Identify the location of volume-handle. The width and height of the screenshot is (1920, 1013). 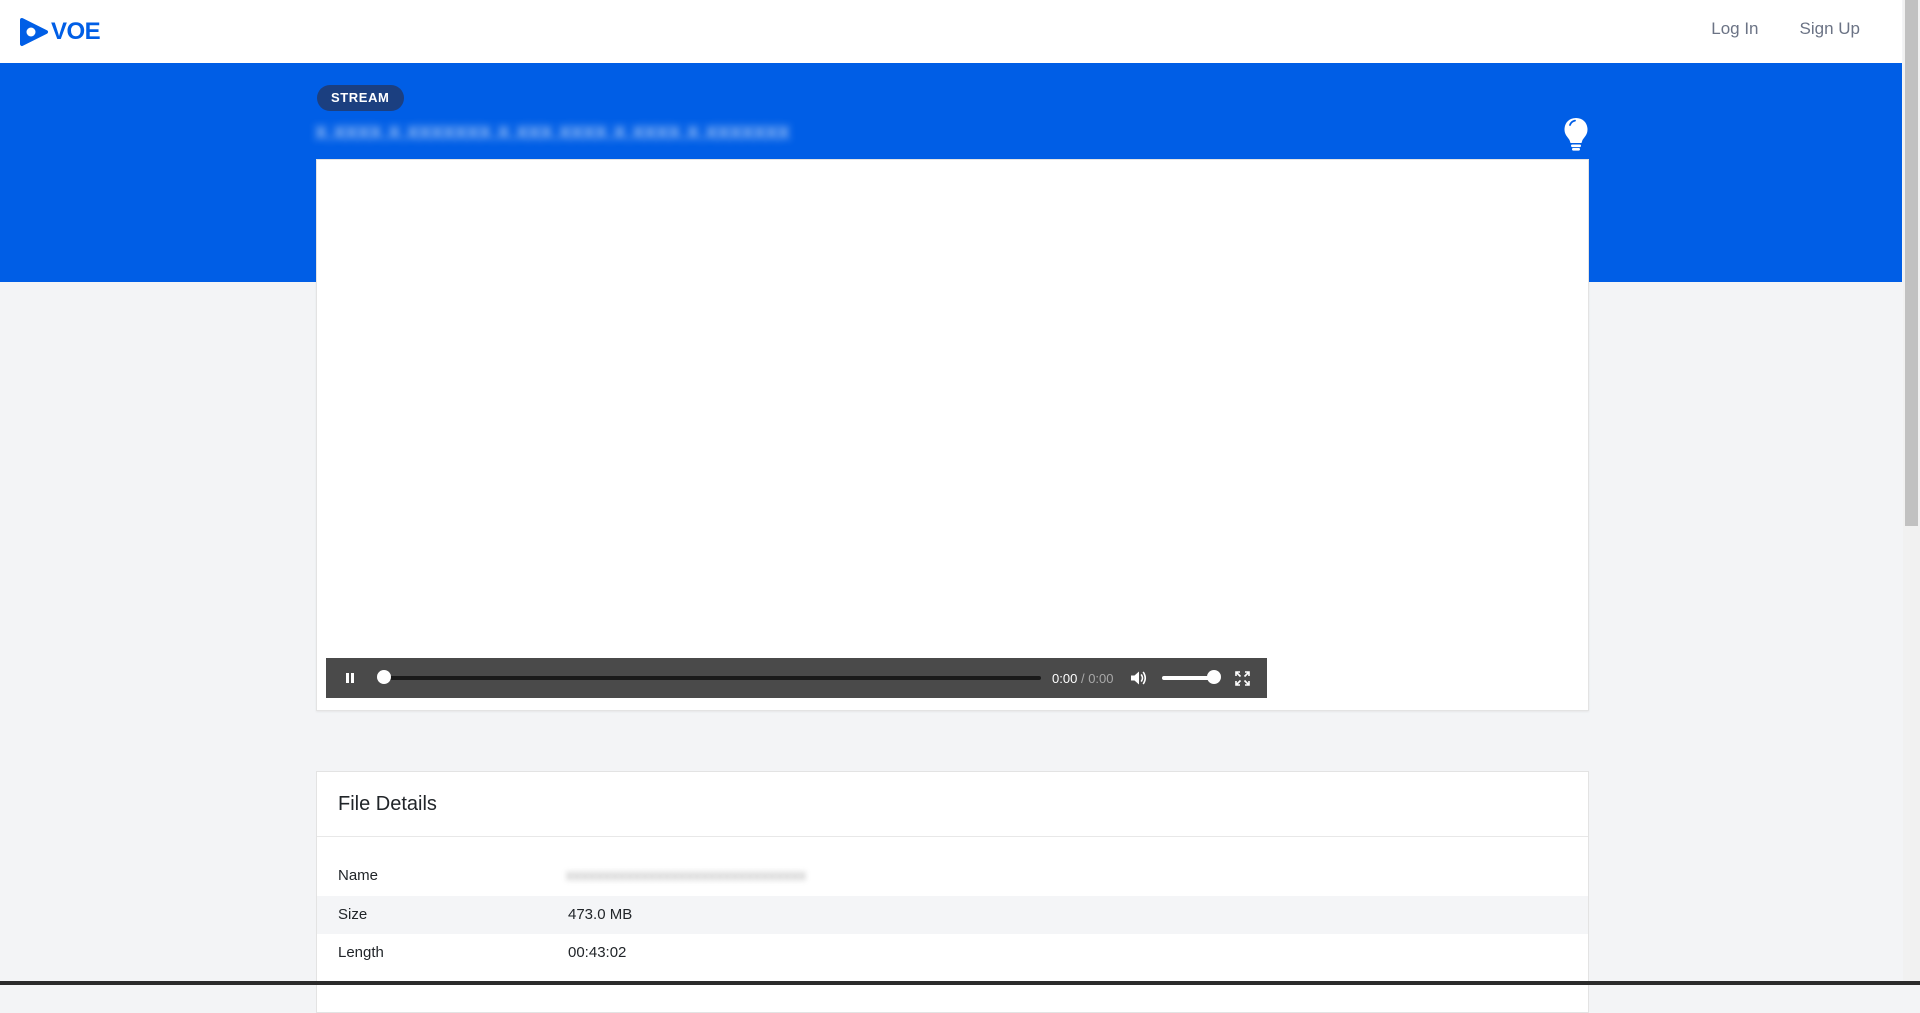
(1213, 677).